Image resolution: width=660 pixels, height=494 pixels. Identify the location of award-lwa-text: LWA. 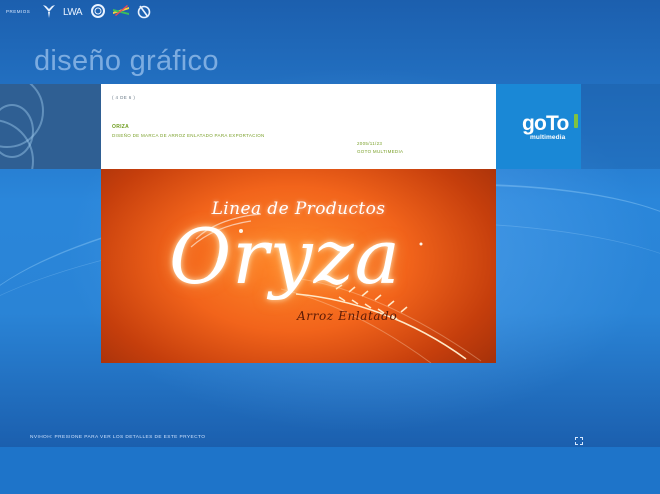
(73, 12).